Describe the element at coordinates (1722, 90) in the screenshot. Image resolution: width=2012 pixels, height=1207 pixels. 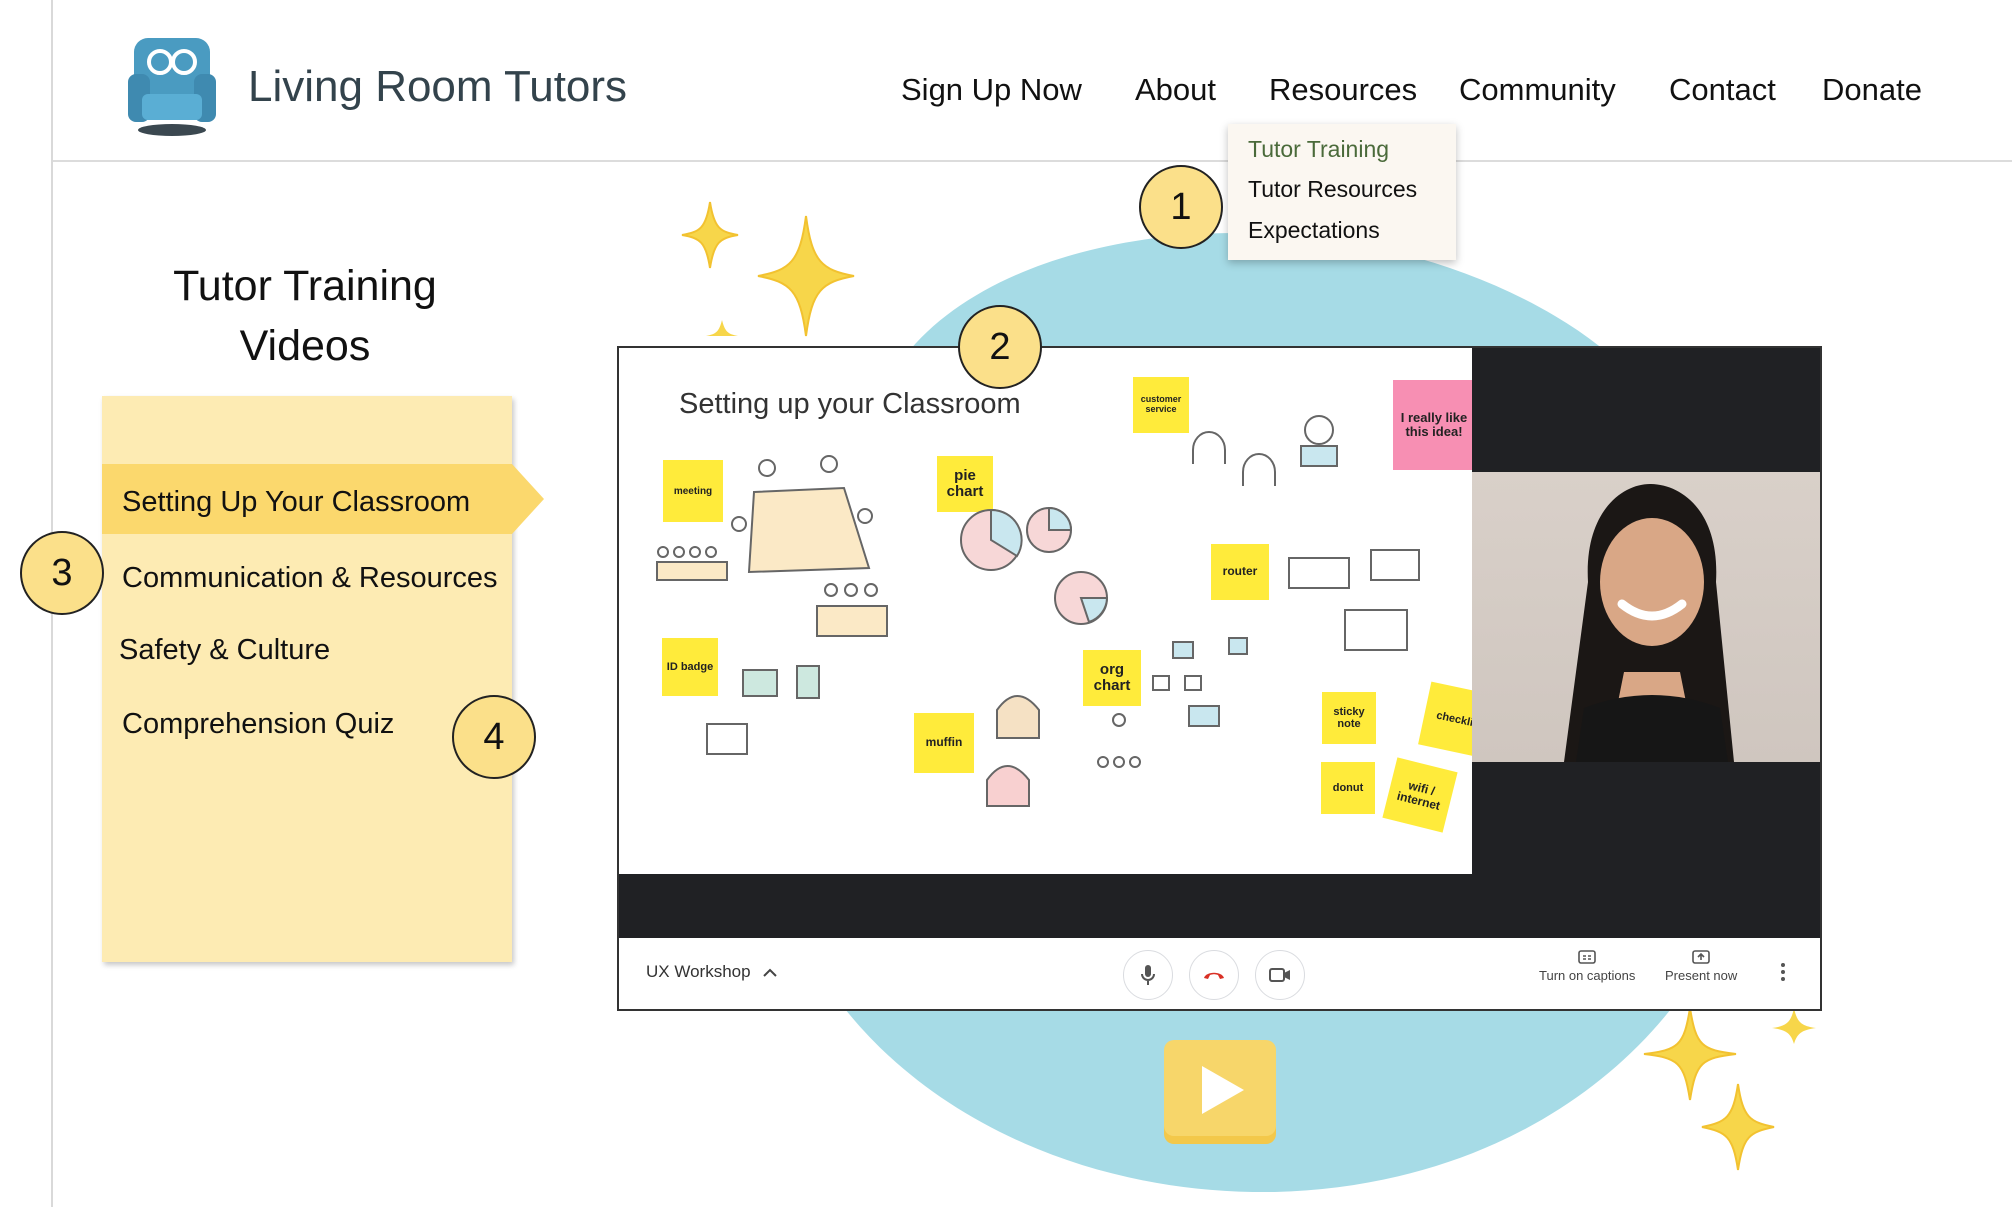
I see `nav-contact: Contact` at that location.